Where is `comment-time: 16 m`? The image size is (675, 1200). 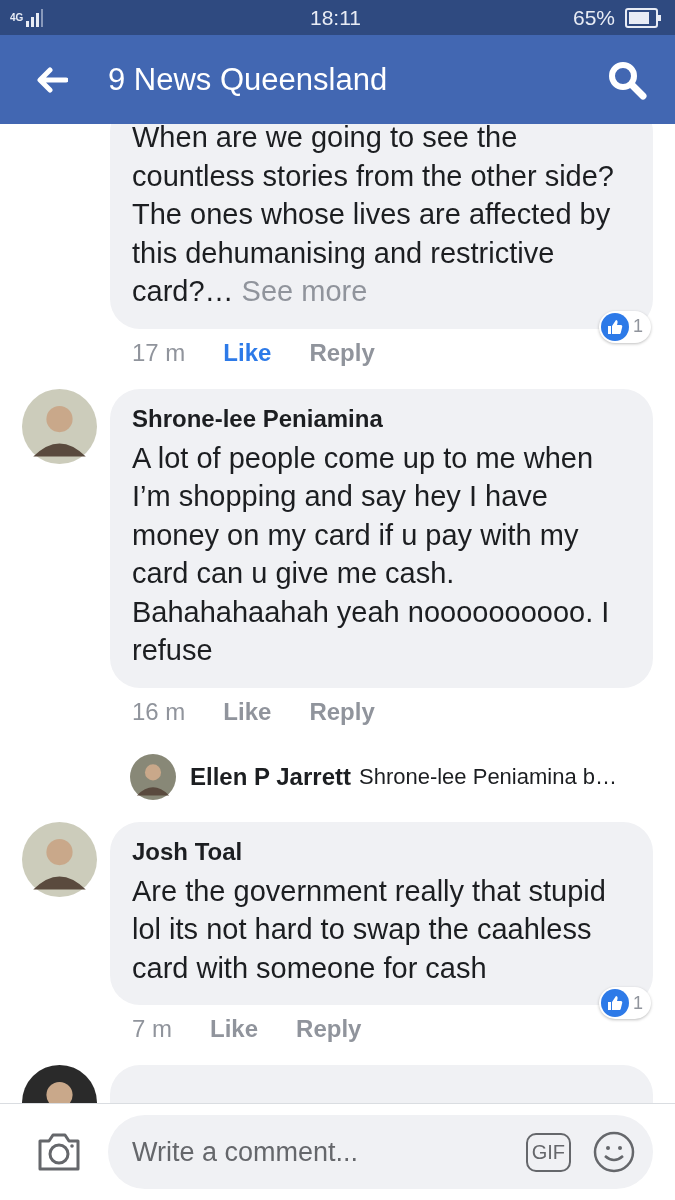
comment-time: 16 m is located at coordinates (159, 712).